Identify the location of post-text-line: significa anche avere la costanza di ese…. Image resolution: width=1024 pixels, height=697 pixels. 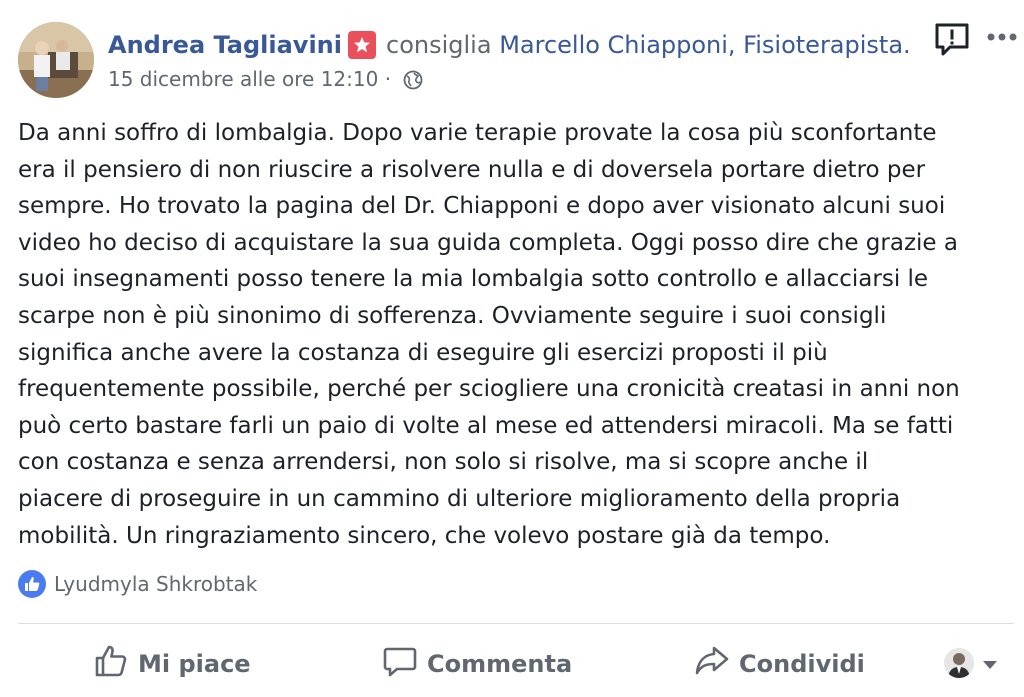
(423, 352).